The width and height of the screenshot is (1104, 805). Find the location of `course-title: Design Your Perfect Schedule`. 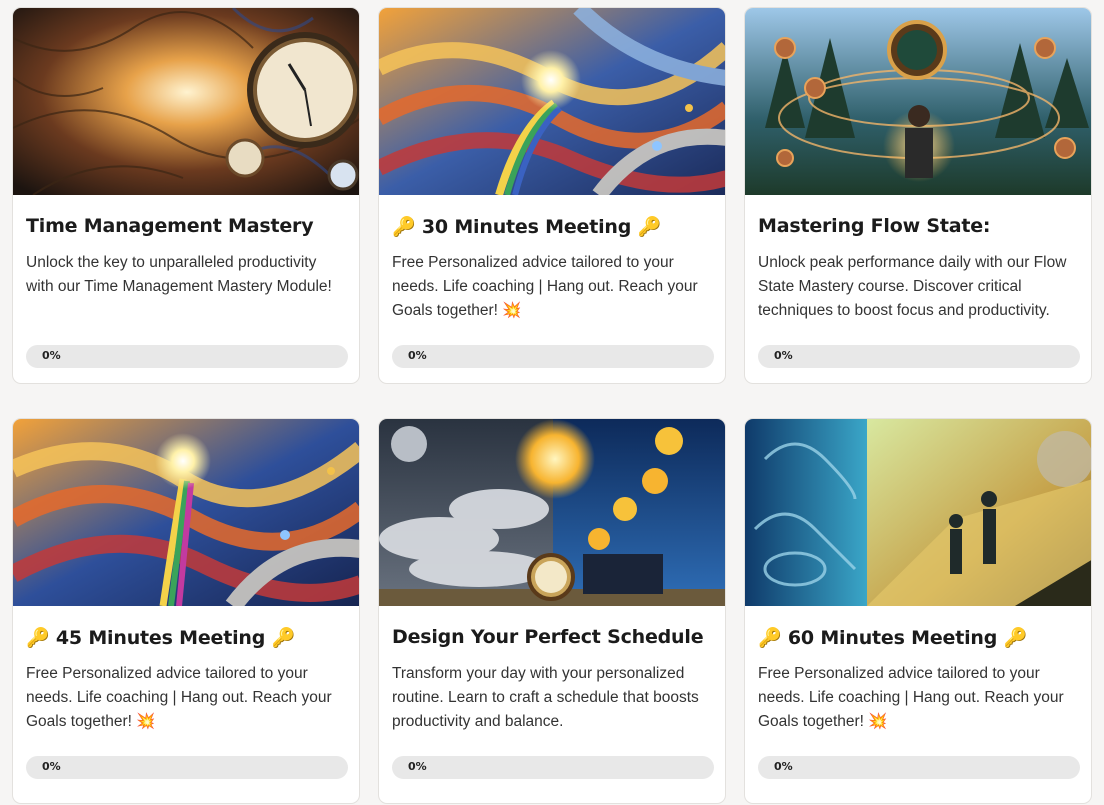

course-title: Design Your Perfect Schedule is located at coordinates (553, 637).